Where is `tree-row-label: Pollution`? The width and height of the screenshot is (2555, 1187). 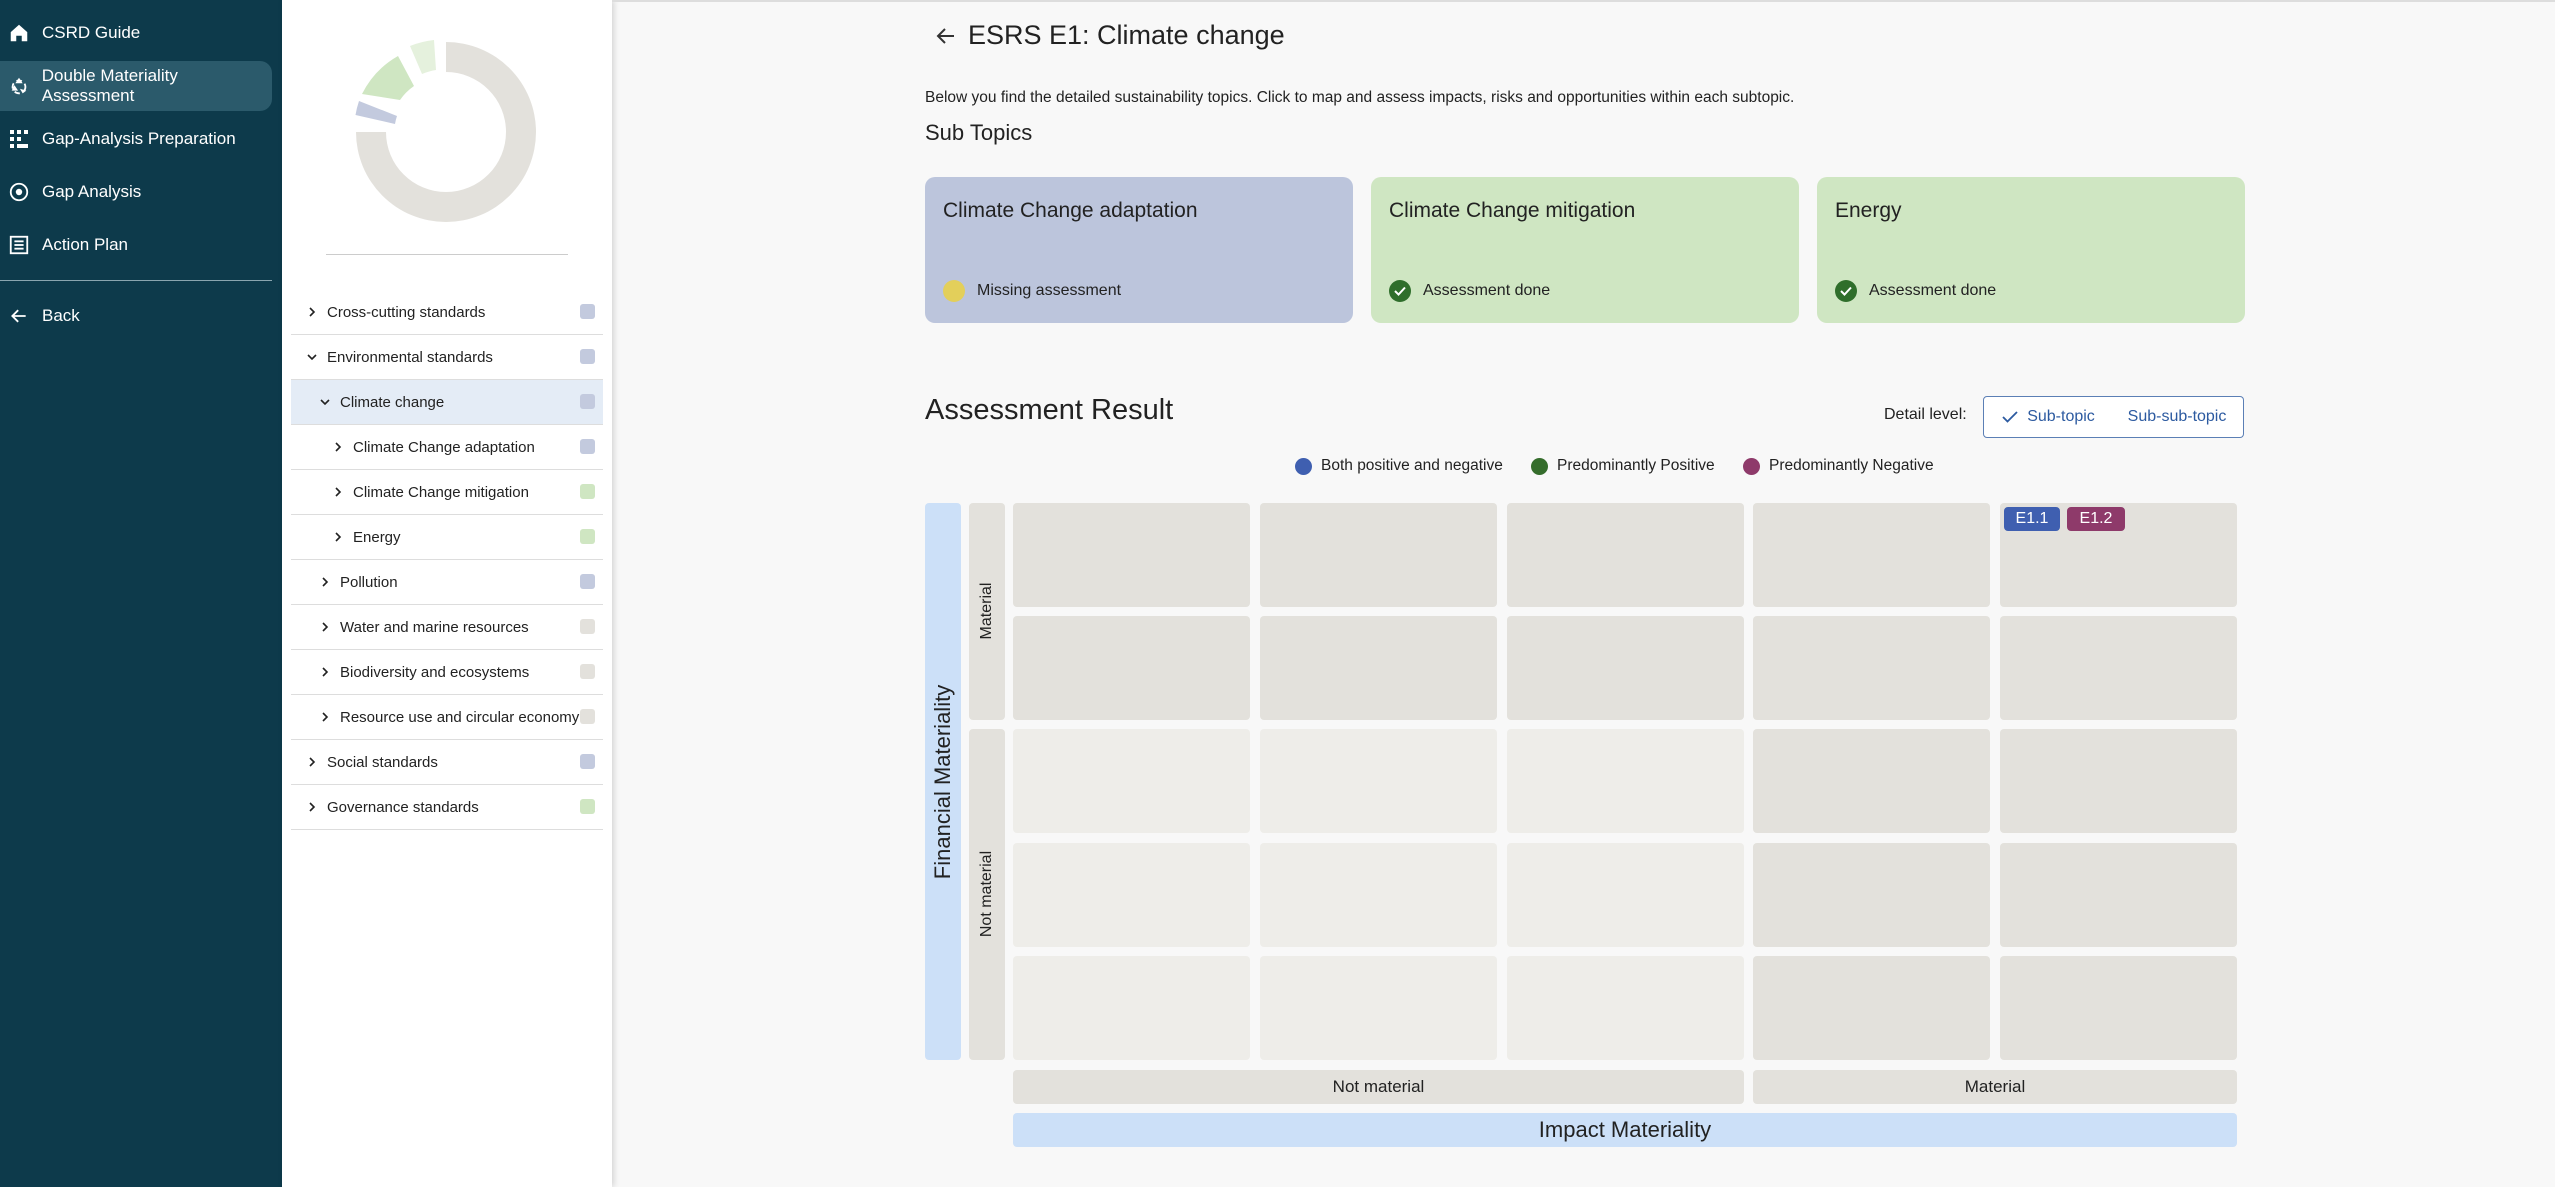 tree-row-label: Pollution is located at coordinates (369, 582).